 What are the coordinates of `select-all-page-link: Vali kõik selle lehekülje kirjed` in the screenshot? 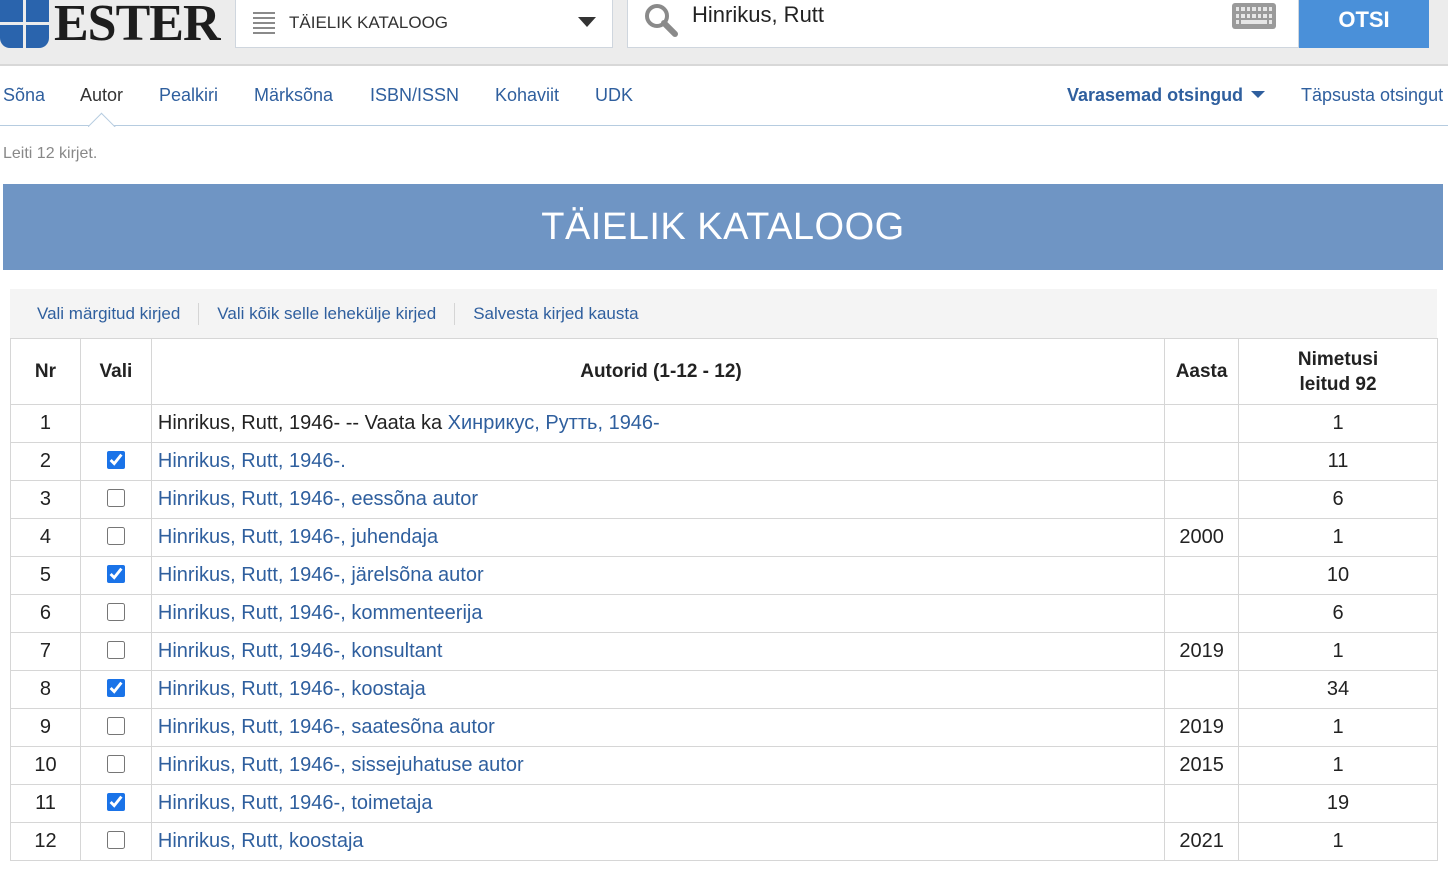 It's located at (326, 314).